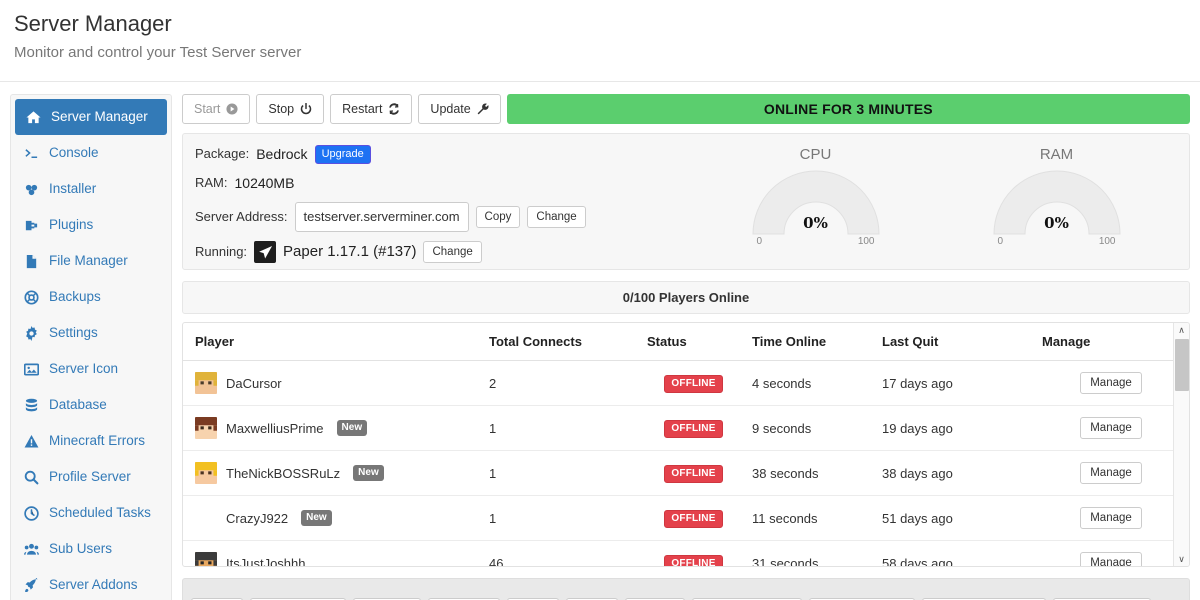 The width and height of the screenshot is (1200, 600). What do you see at coordinates (759, 241) in the screenshot?
I see `gauge-min-label: 0` at bounding box center [759, 241].